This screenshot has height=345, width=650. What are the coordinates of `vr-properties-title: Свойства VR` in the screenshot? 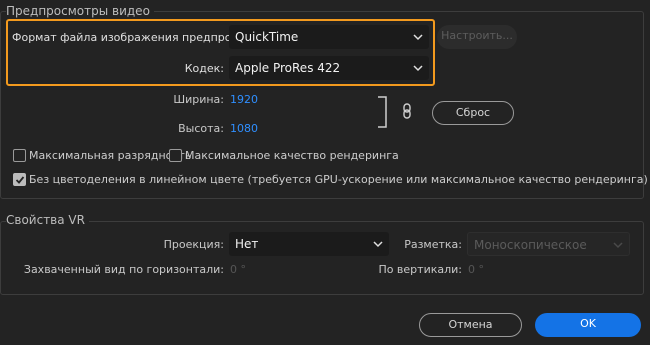 It's located at (47, 220).